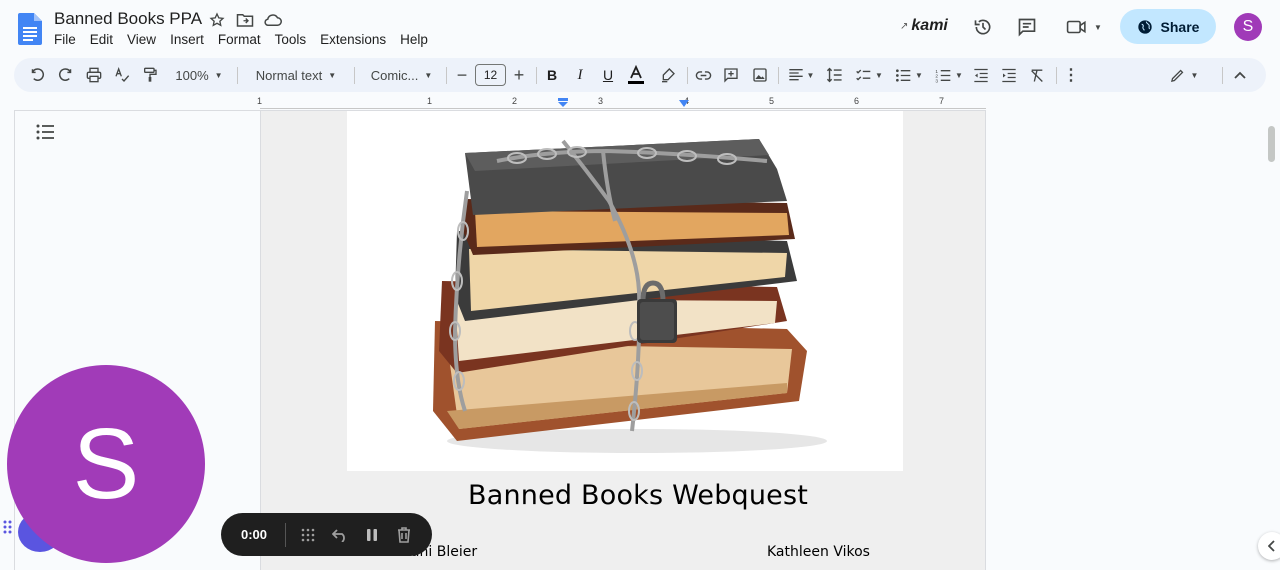  I want to click on share-label: Share, so click(1180, 26).